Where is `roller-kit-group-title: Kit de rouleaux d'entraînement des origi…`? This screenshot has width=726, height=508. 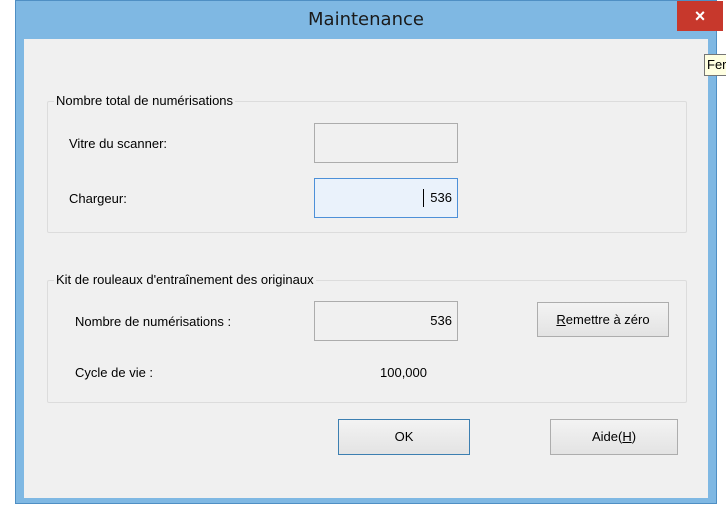 roller-kit-group-title: Kit de rouleaux d'entraînement des origi… is located at coordinates (185, 280).